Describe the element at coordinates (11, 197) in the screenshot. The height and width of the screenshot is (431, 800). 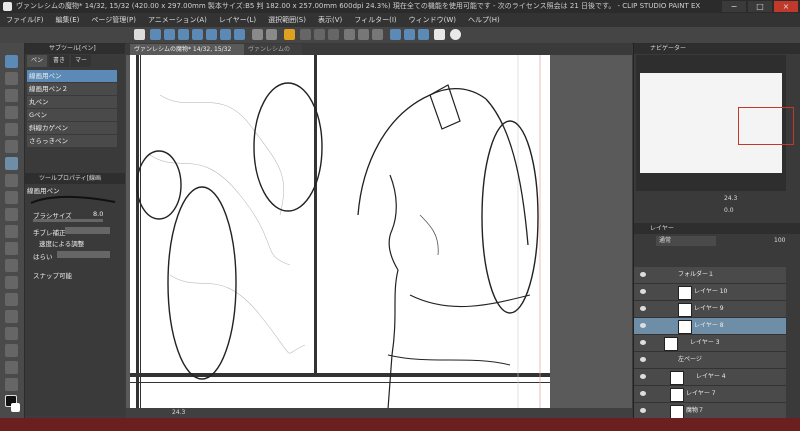
I see `brush-tool-icon` at that location.